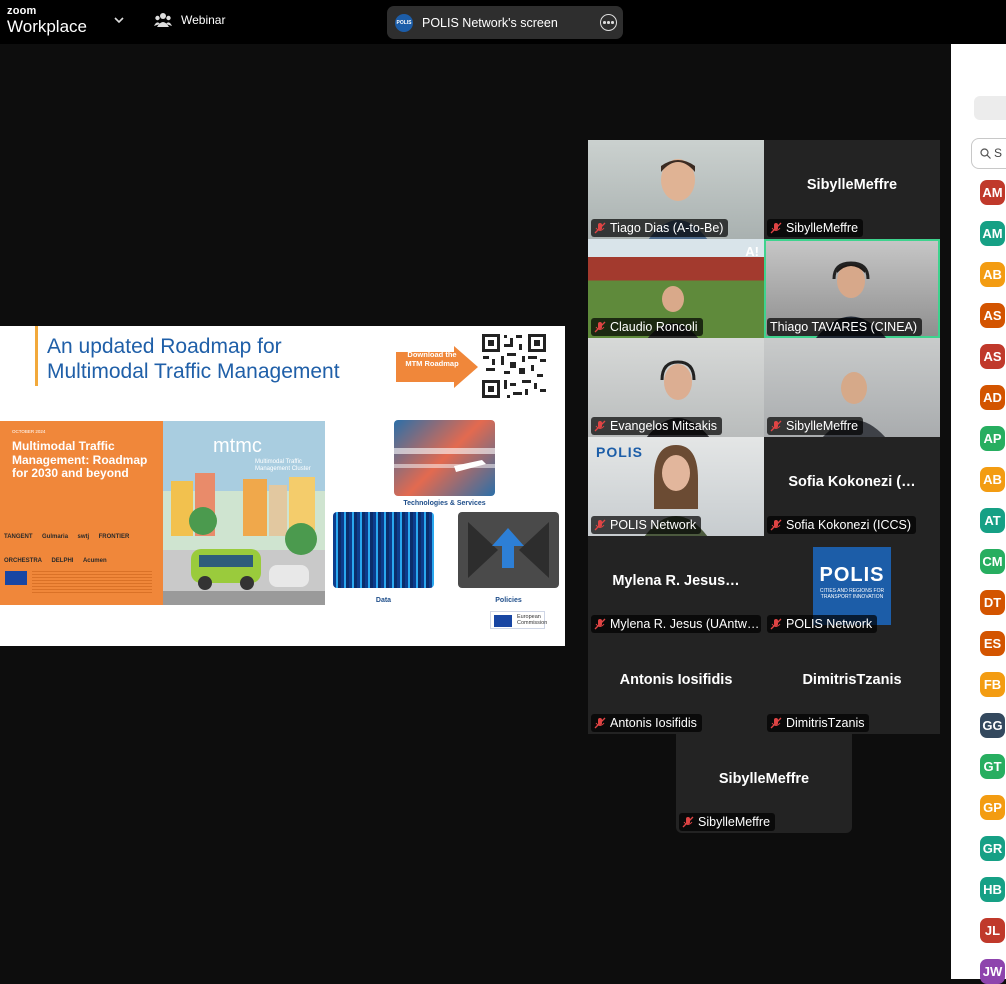  What do you see at coordinates (432, 359) in the screenshot?
I see `download-roadmap-text: Download the MTM Roadmap` at bounding box center [432, 359].